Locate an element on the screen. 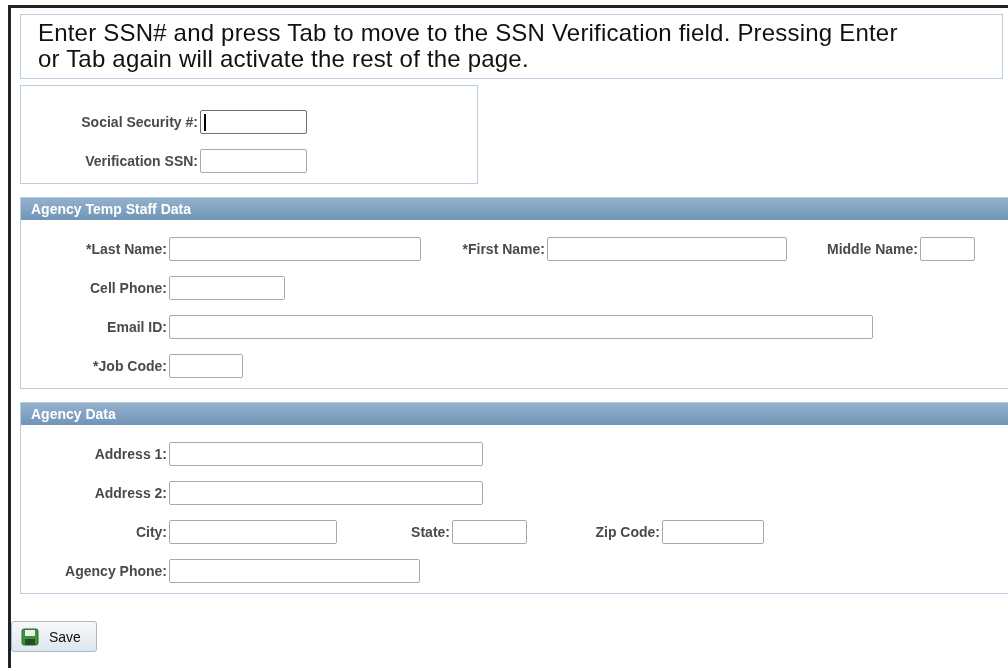 The height and width of the screenshot is (671, 1008). field-label: Address 2: is located at coordinates (130, 493).